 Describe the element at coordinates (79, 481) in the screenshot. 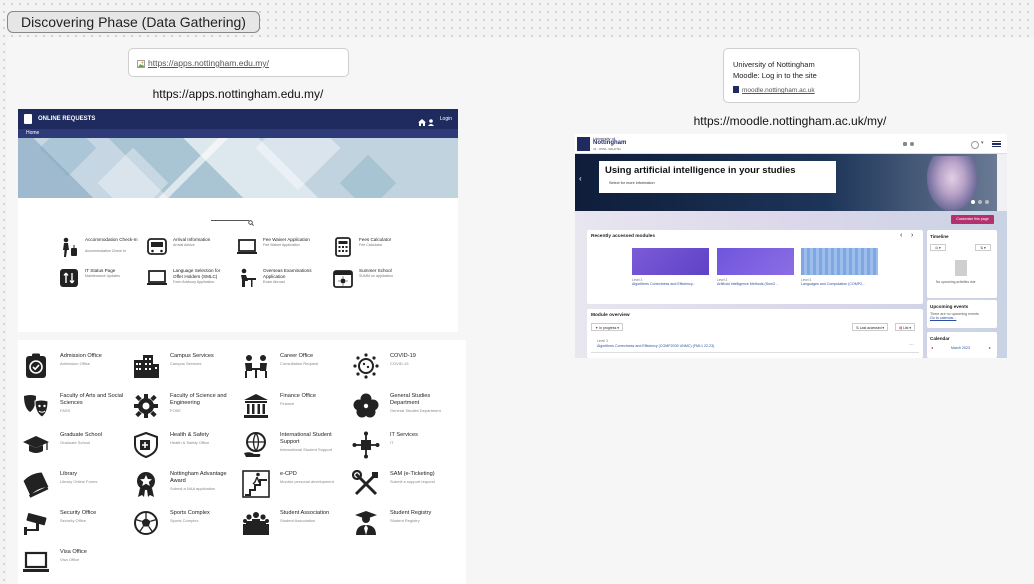

I see `dir-sub: Library Online Forms` at that location.